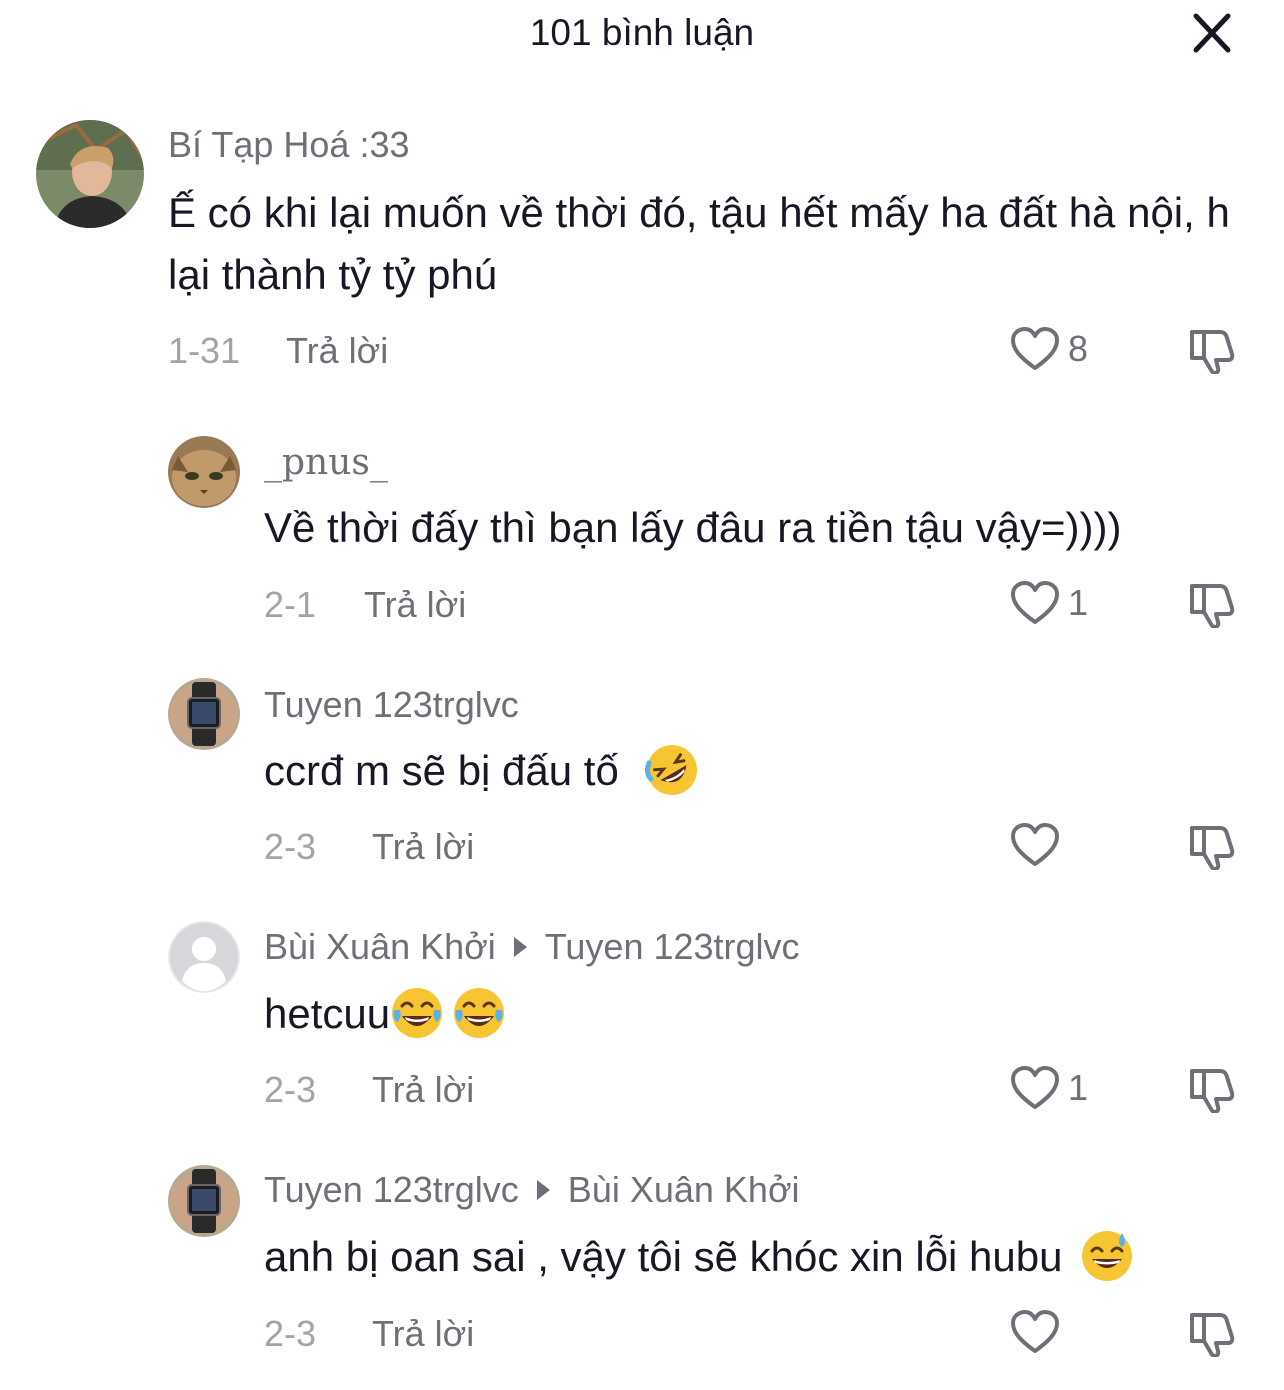 The image size is (1284, 1390). I want to click on comment-meta: 2-1, so click(290, 605).